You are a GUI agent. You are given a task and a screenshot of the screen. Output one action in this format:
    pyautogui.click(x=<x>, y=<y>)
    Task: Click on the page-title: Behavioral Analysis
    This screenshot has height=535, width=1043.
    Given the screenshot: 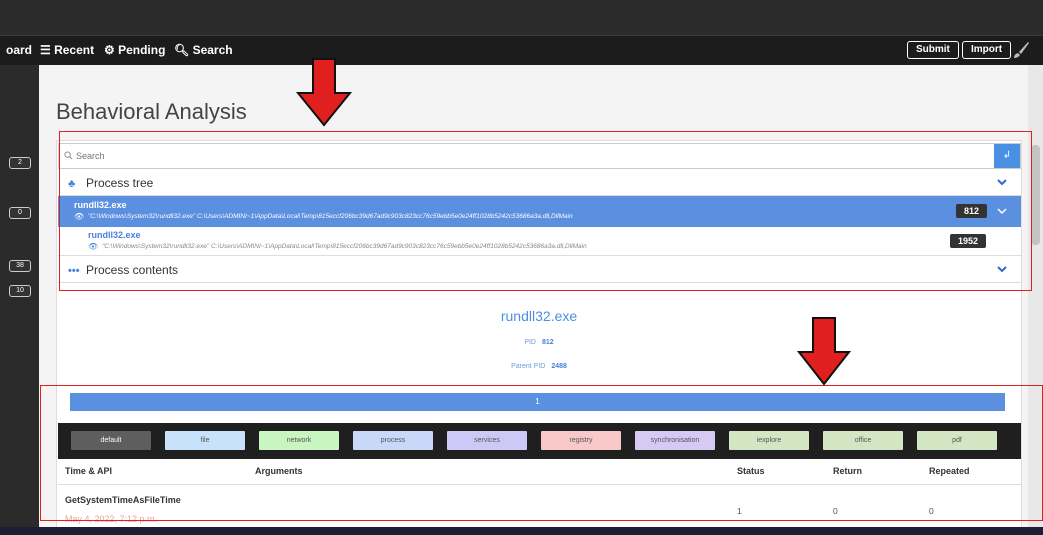 What is the action you would take?
    pyautogui.click(x=151, y=111)
    